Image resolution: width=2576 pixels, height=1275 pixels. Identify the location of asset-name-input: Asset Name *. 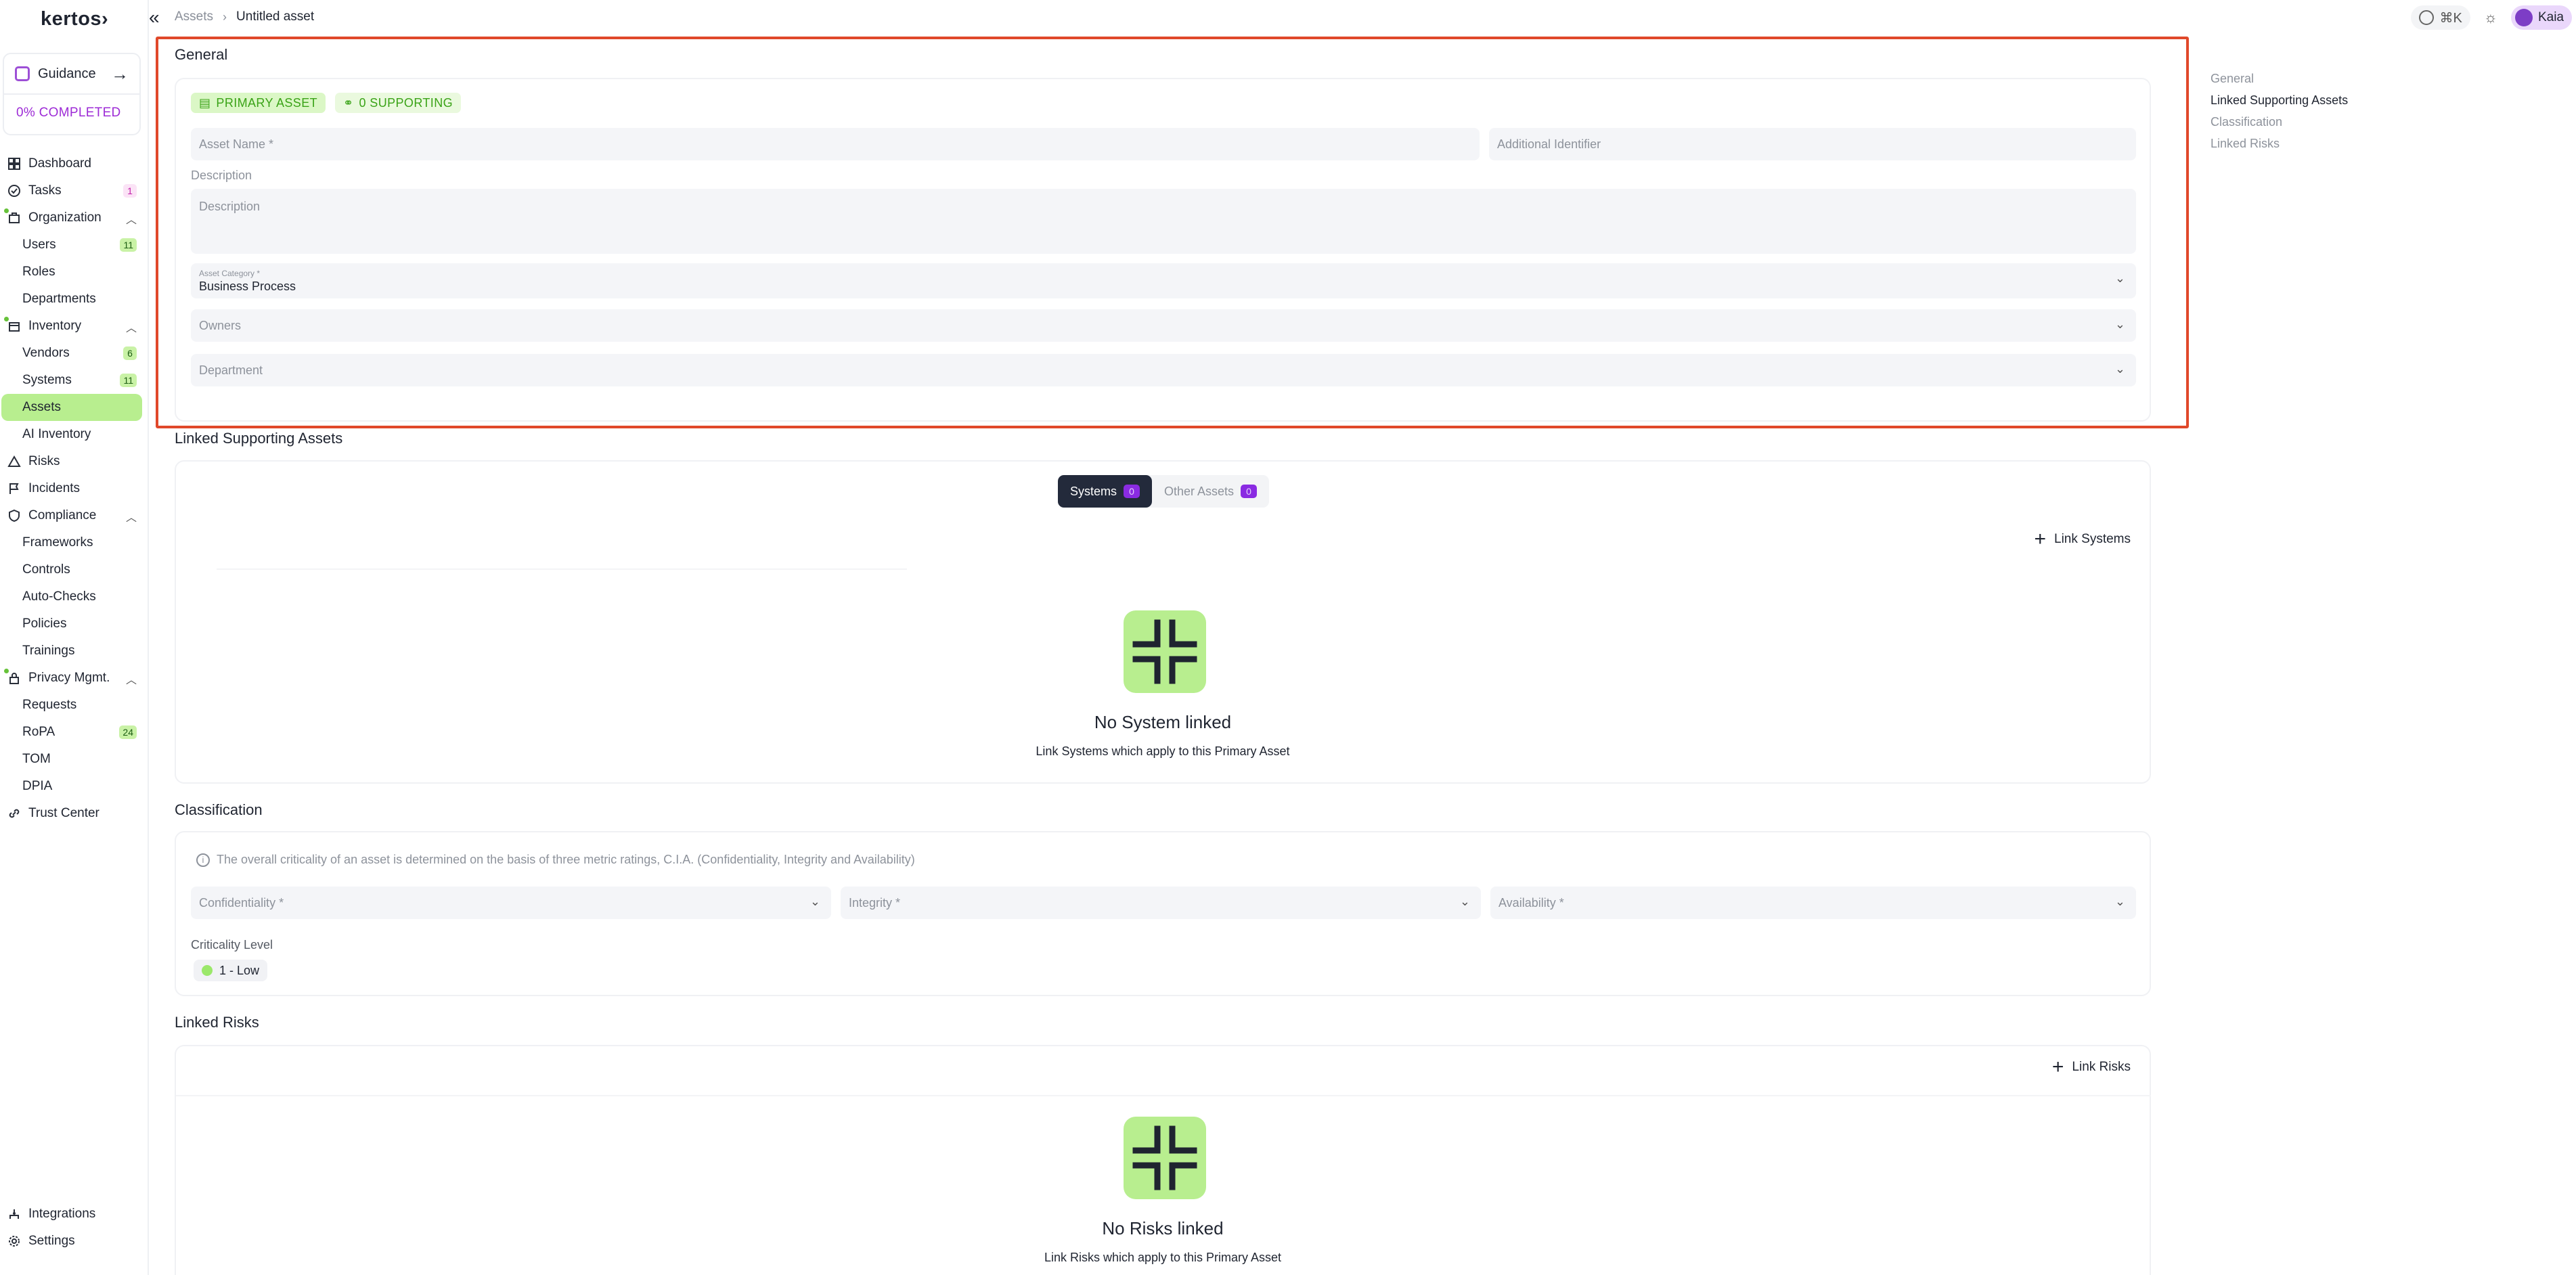
(835, 144).